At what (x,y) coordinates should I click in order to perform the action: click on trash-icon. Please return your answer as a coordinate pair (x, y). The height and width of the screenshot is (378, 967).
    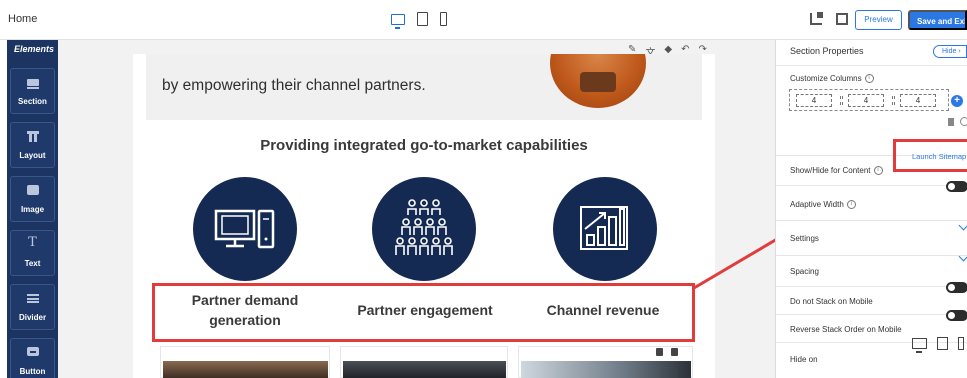
    Looking at the image, I should click on (674, 352).